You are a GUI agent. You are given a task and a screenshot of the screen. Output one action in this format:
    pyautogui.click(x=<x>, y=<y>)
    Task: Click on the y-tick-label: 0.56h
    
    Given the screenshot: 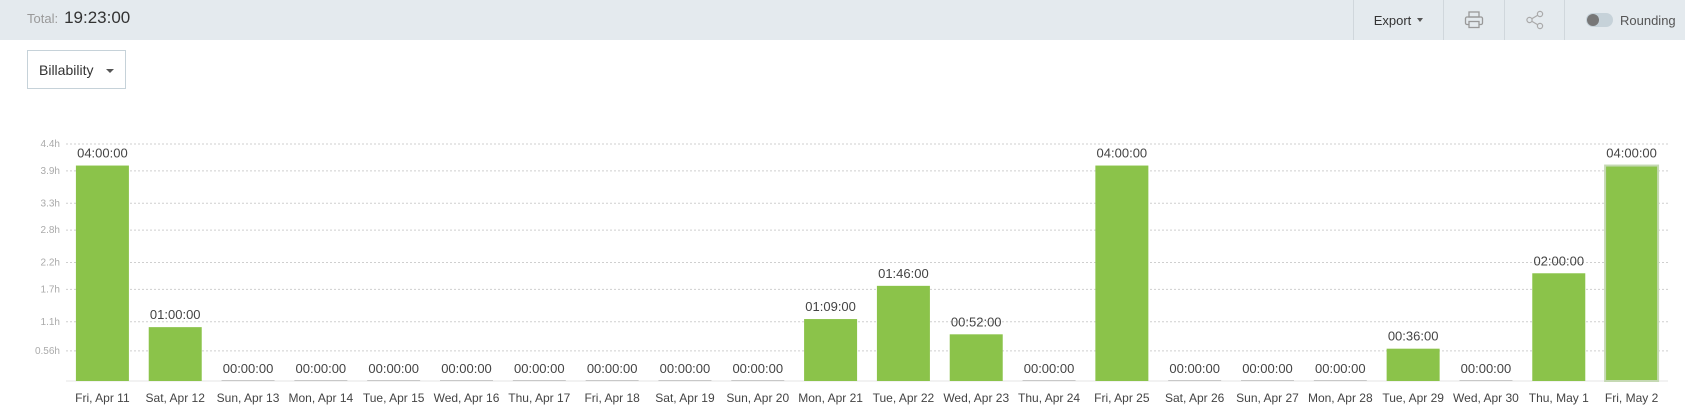 What is the action you would take?
    pyautogui.click(x=47, y=351)
    